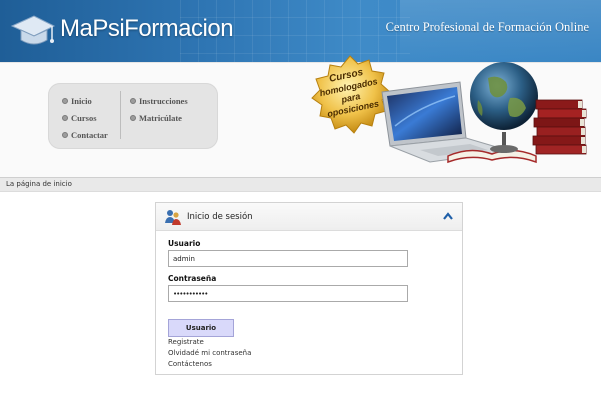 This screenshot has width=601, height=407. Describe the element at coordinates (487, 27) in the screenshot. I see `site-tagline: Centro Profesional de Formación Online` at that location.